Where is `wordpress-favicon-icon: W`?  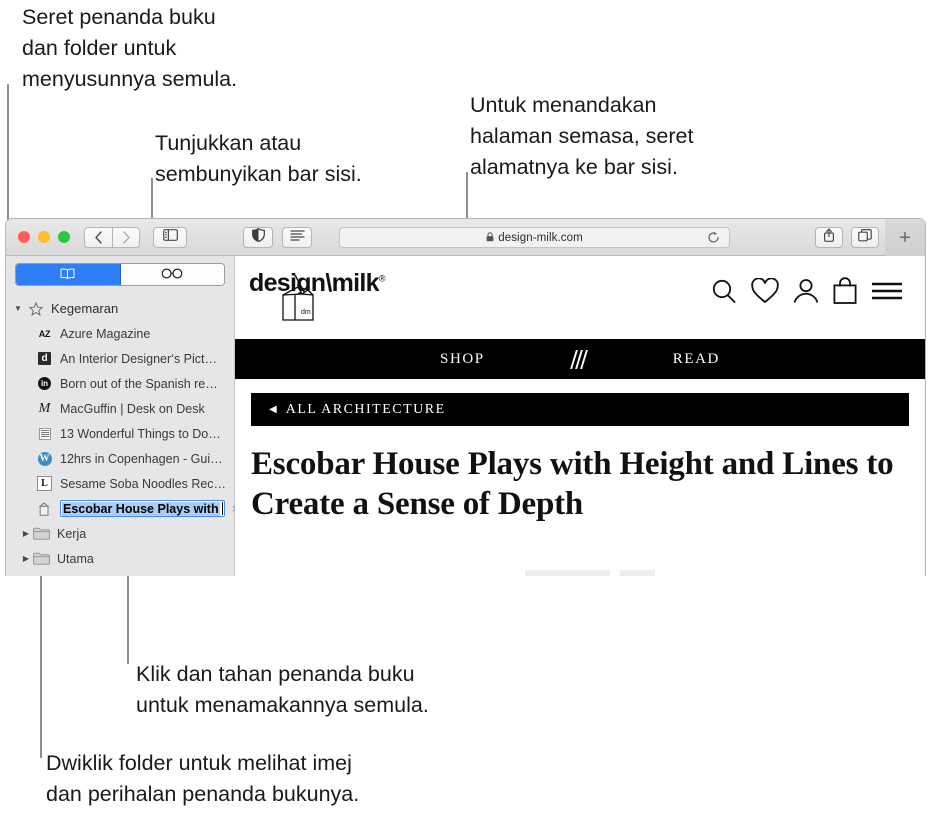 wordpress-favicon-icon: W is located at coordinates (44, 458).